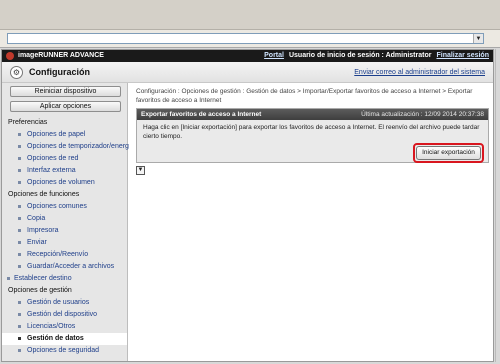  I want to click on restart-device-button: Reiniciar dispositivo, so click(65, 91).